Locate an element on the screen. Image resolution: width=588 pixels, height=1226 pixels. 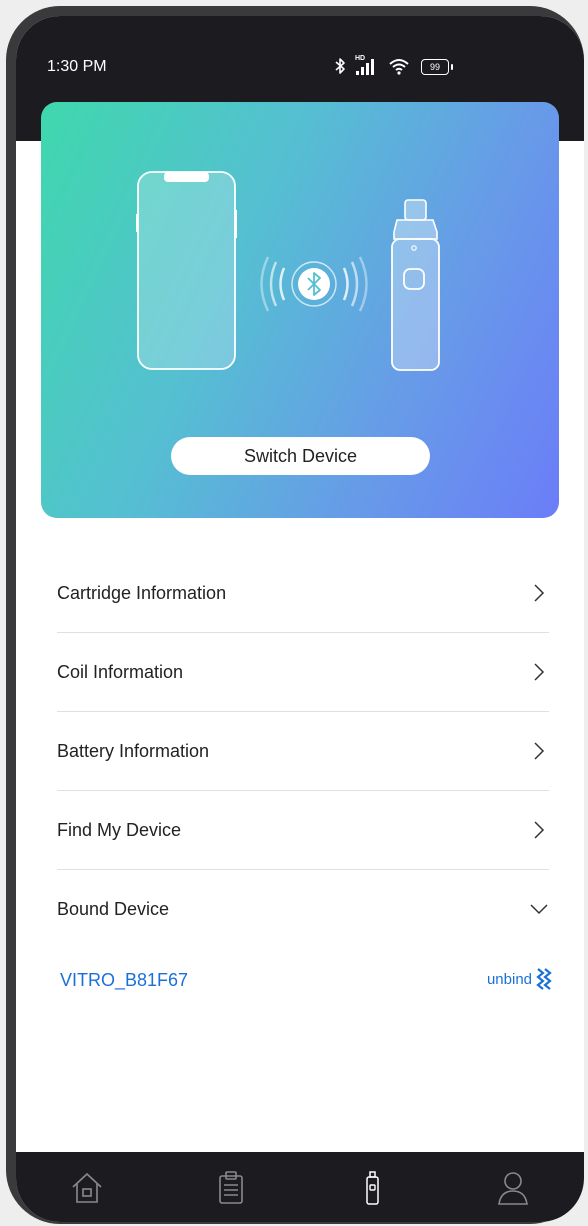
battery-icon: 99 is located at coordinates (437, 67).